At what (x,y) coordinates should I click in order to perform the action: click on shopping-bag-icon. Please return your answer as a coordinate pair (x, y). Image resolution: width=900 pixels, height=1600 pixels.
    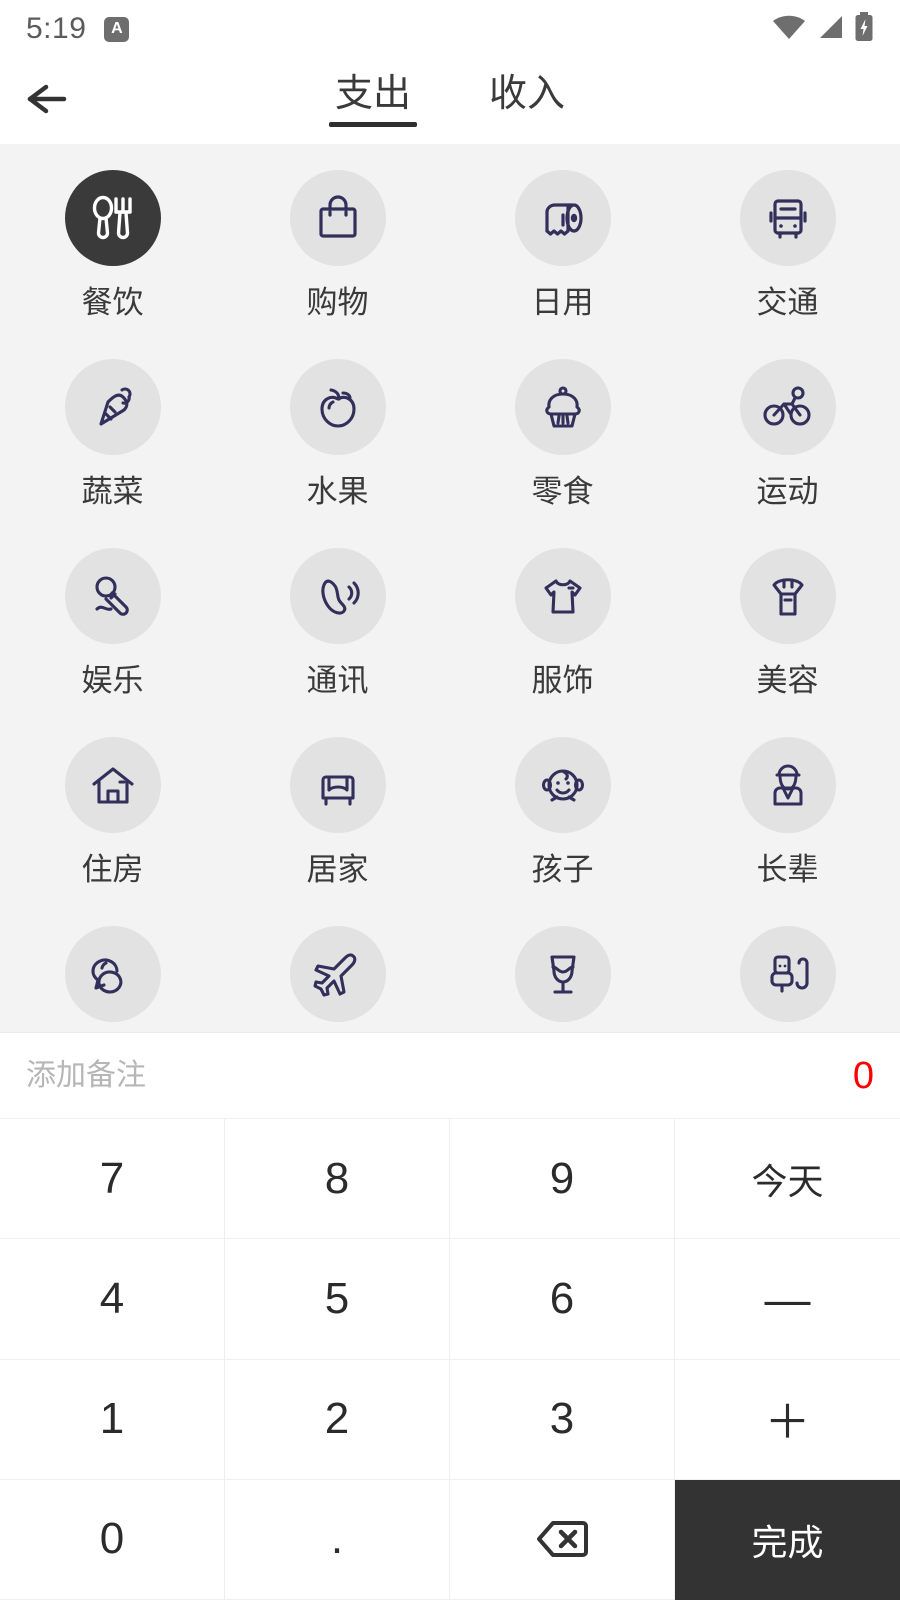
    Looking at the image, I should click on (338, 218).